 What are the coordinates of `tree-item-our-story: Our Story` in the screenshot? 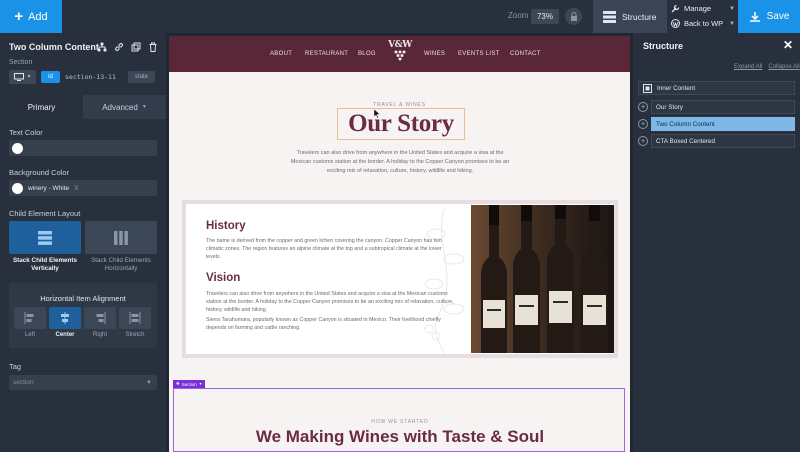 It's located at (723, 107).